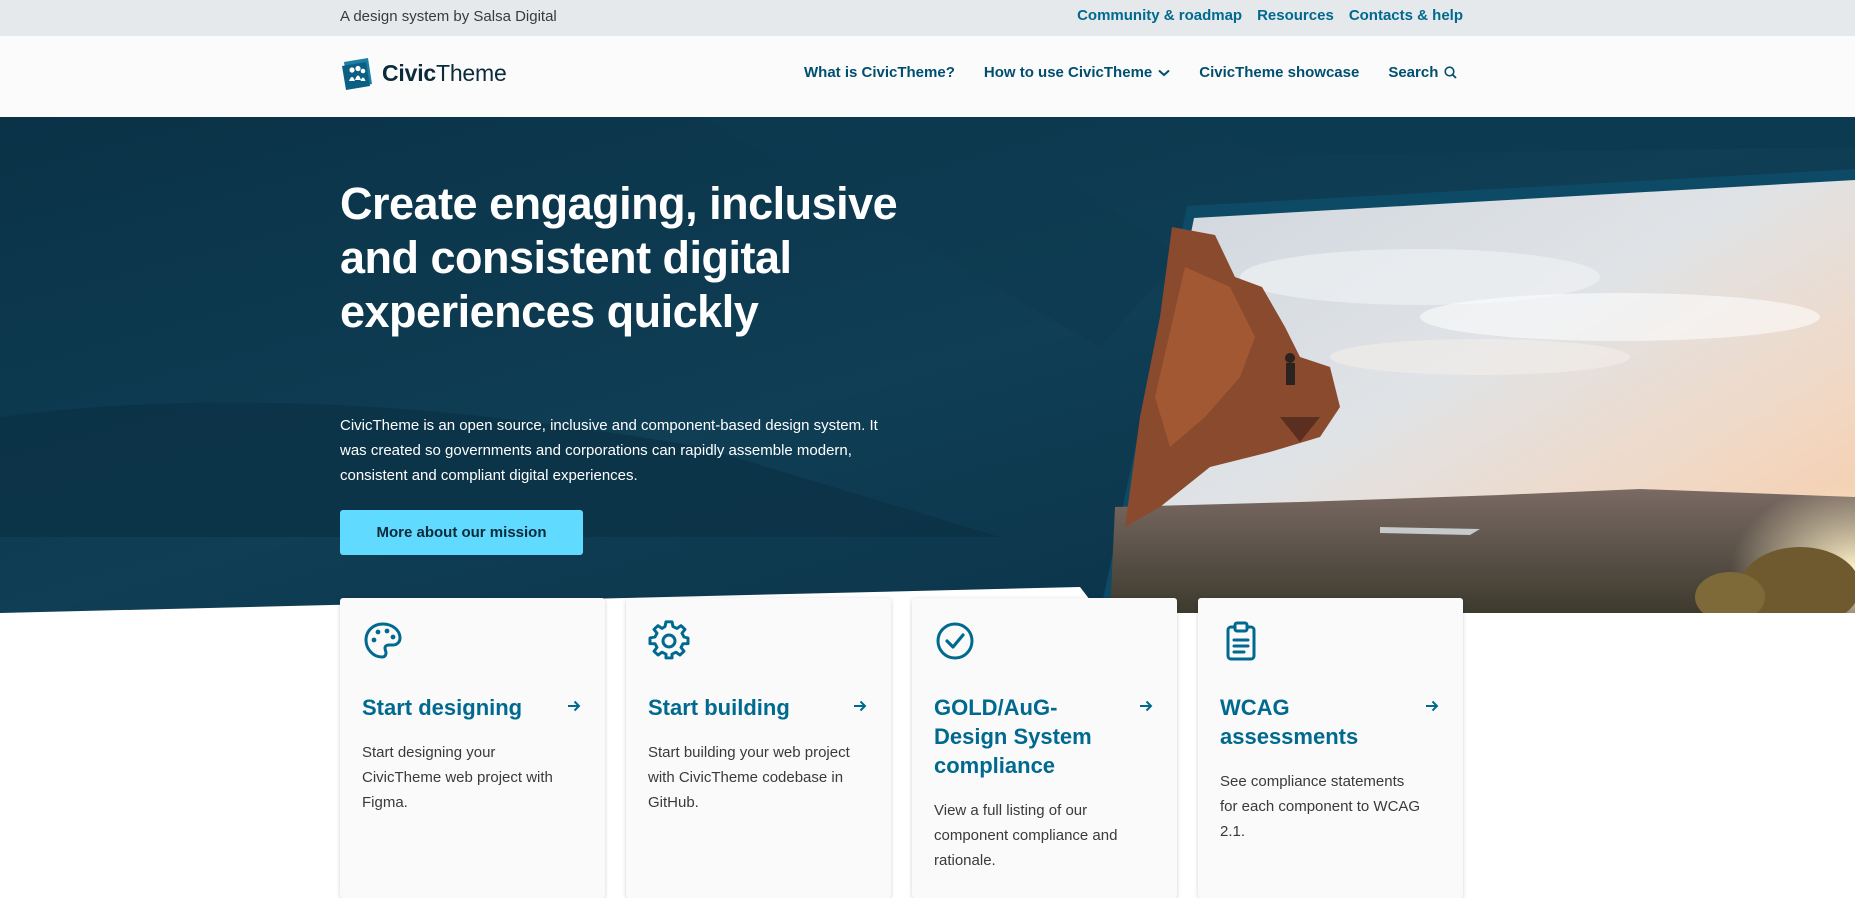 The width and height of the screenshot is (1855, 898). Describe the element at coordinates (1164, 72) in the screenshot. I see `chevron-down-icon` at that location.